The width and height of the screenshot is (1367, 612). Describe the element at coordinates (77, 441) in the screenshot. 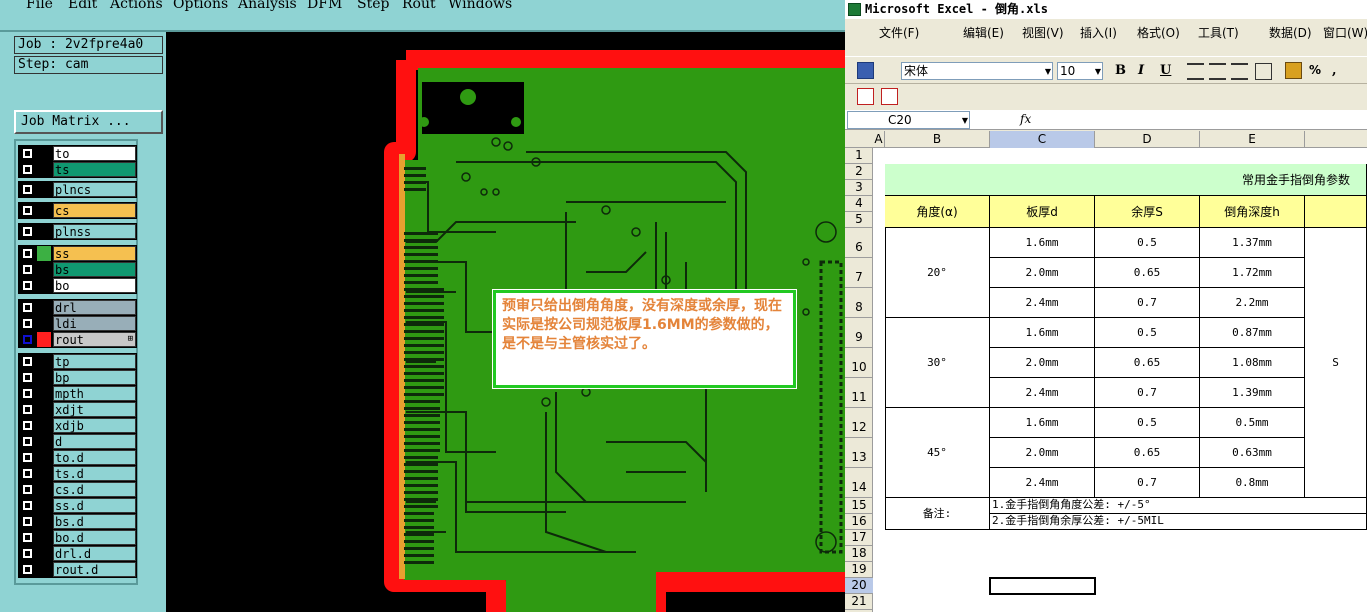

I see `layer-row-d: d` at that location.